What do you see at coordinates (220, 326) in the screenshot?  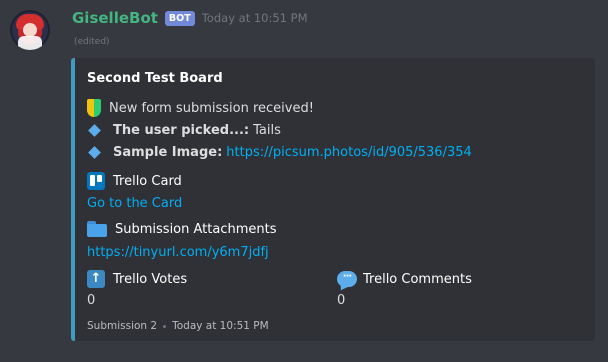 I see `footer-timestamp: Today at 10:51 PM` at bounding box center [220, 326].